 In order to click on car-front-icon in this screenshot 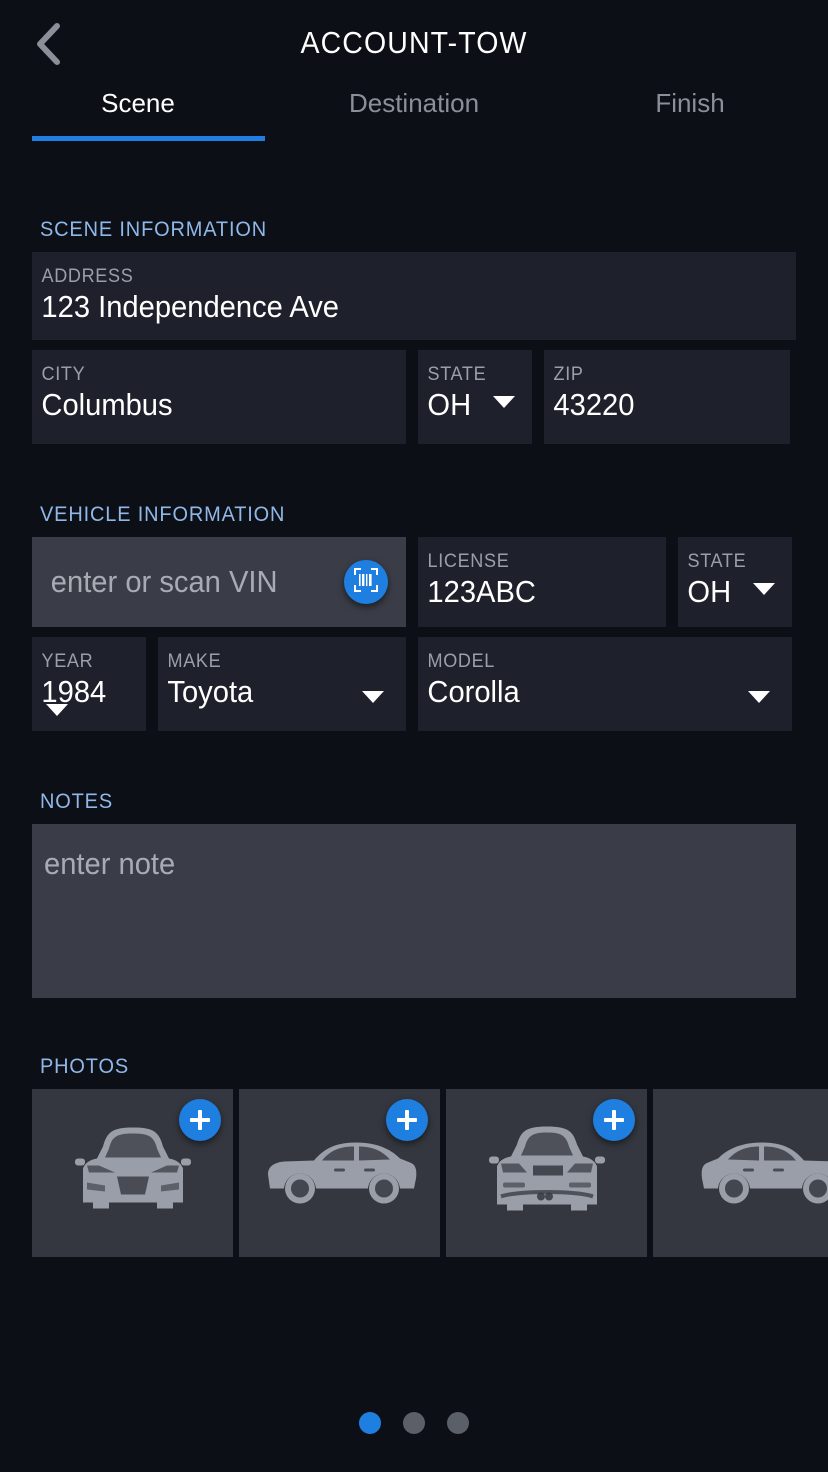, I will do `click(133, 1173)`.